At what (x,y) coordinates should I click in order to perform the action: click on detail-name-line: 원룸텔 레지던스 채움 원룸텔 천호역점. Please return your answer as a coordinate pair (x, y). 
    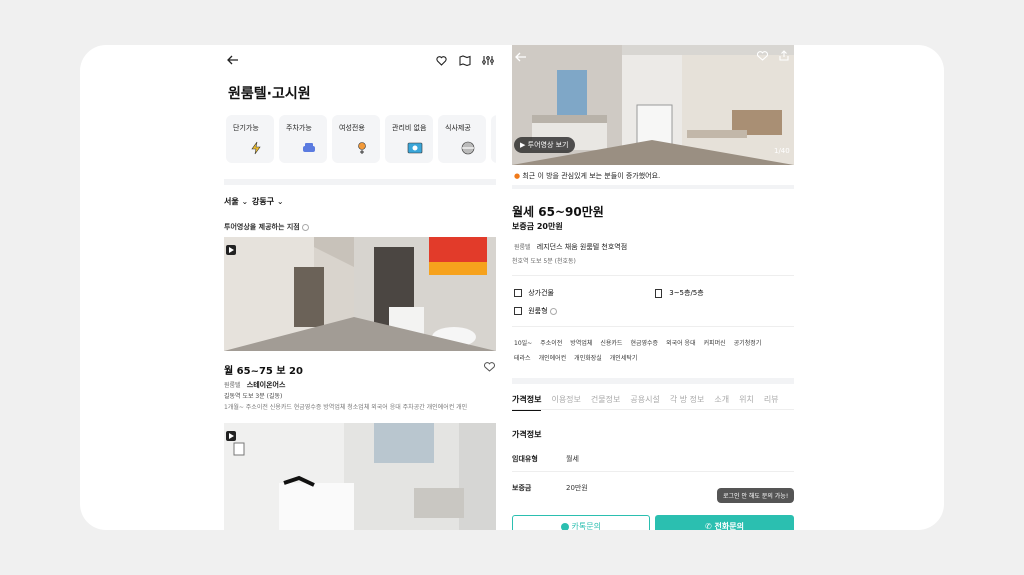
    Looking at the image, I should click on (570, 247).